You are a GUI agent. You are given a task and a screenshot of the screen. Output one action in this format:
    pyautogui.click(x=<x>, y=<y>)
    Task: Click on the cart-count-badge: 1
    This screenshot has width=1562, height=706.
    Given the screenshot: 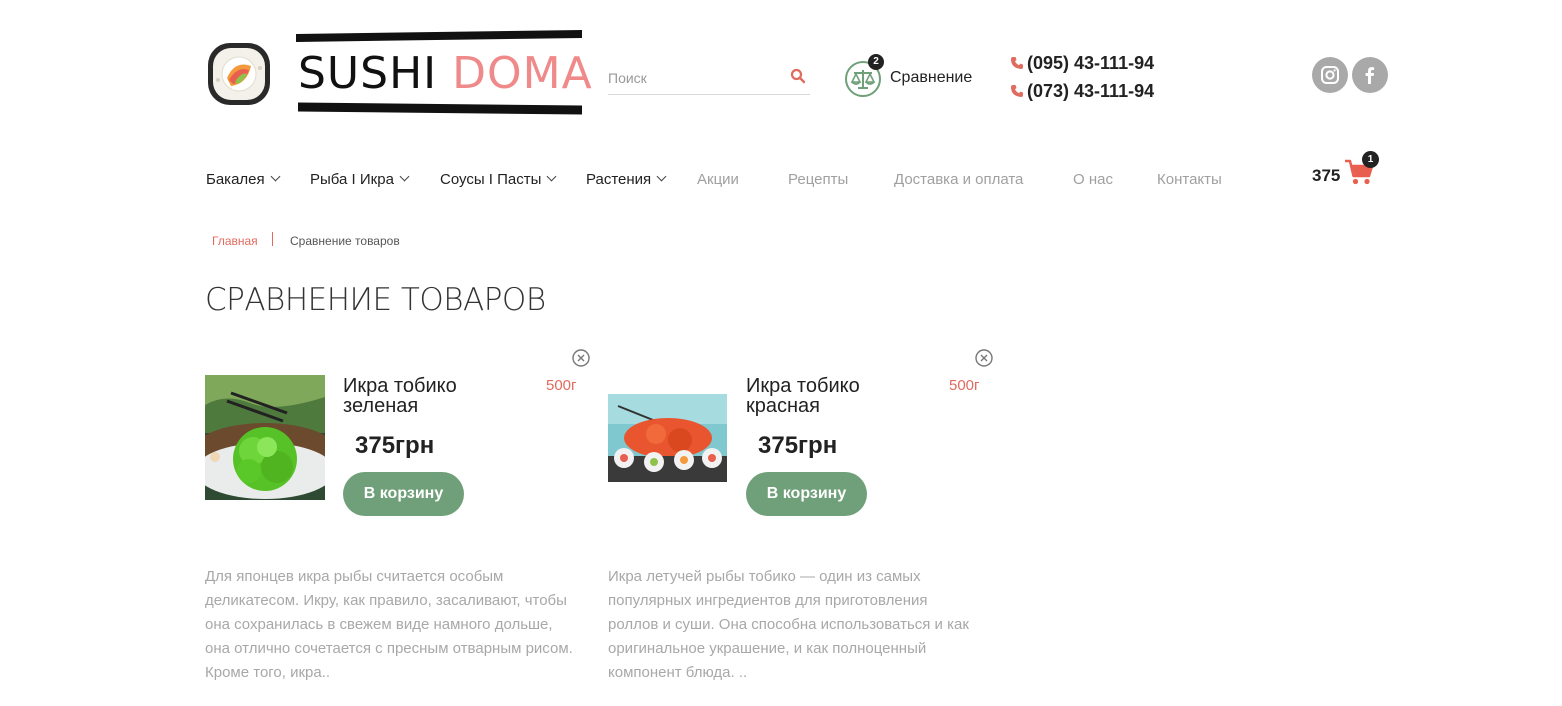 What is the action you would take?
    pyautogui.click(x=1370, y=159)
    